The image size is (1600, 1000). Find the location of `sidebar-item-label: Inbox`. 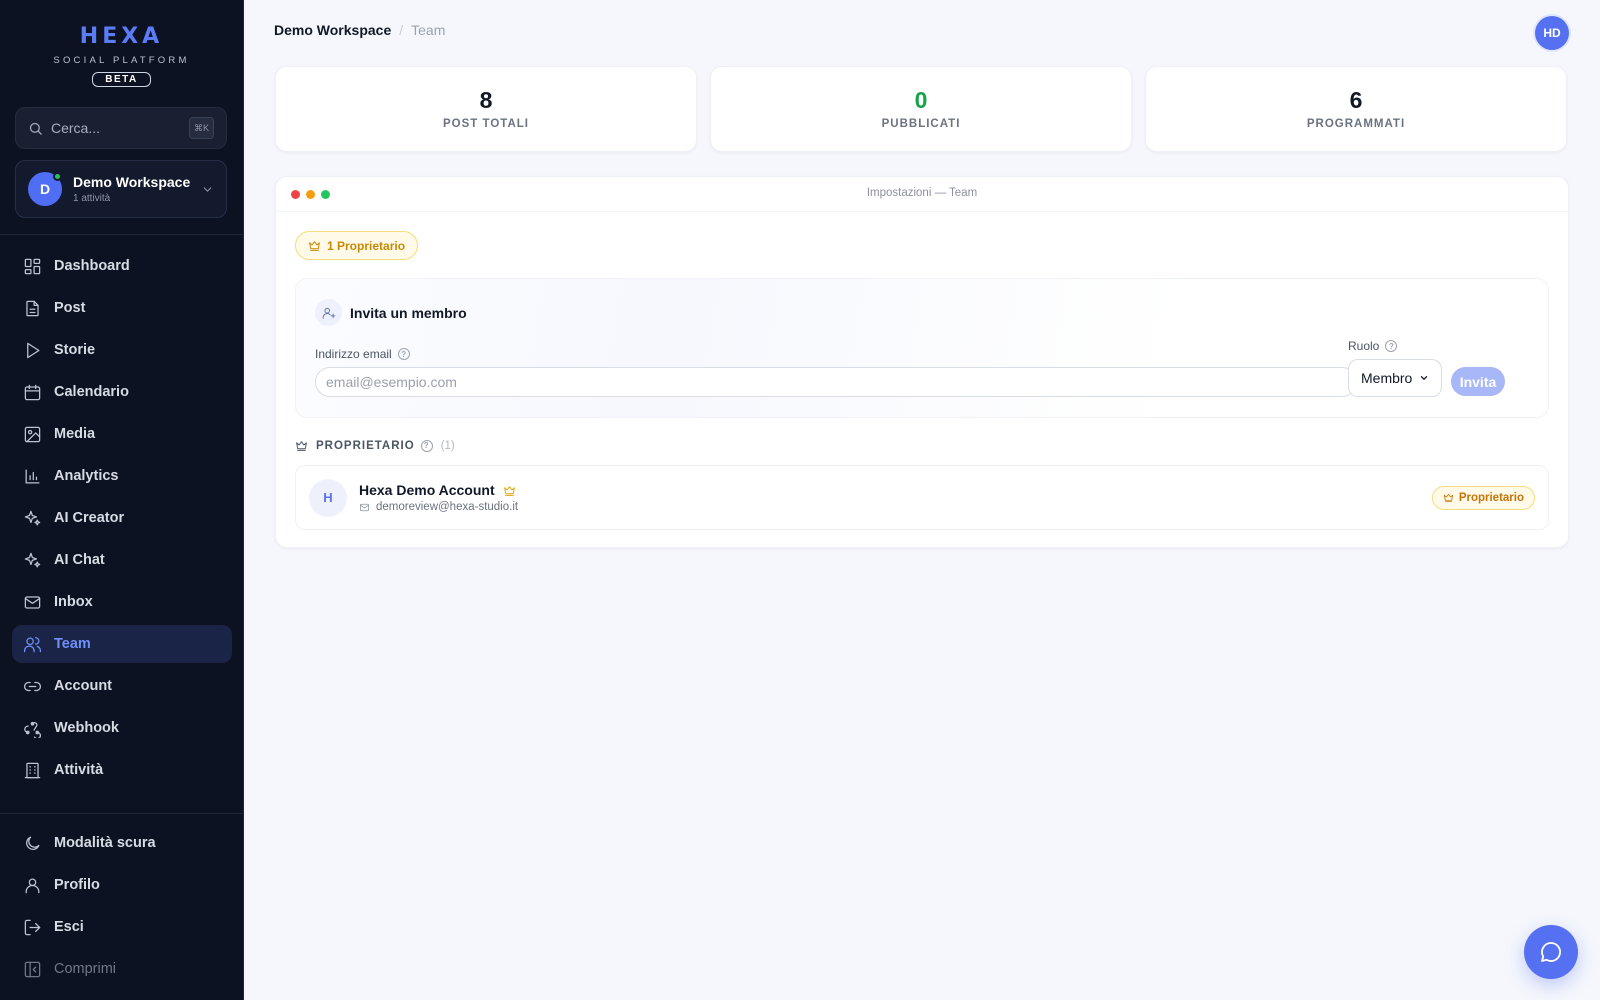

sidebar-item-label: Inbox is located at coordinates (73, 602).